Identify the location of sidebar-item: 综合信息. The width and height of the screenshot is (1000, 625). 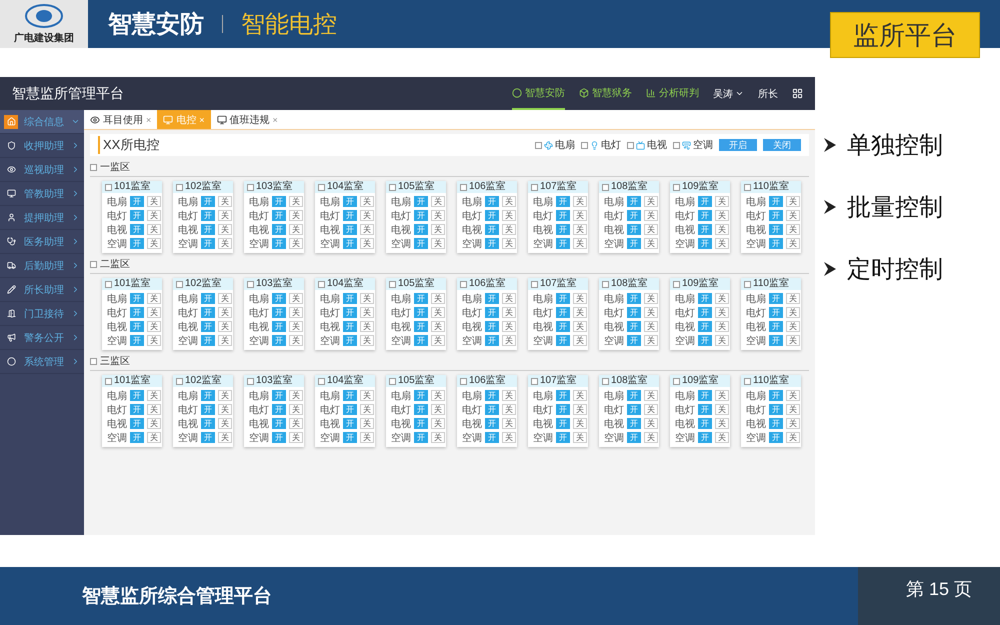
(42, 122).